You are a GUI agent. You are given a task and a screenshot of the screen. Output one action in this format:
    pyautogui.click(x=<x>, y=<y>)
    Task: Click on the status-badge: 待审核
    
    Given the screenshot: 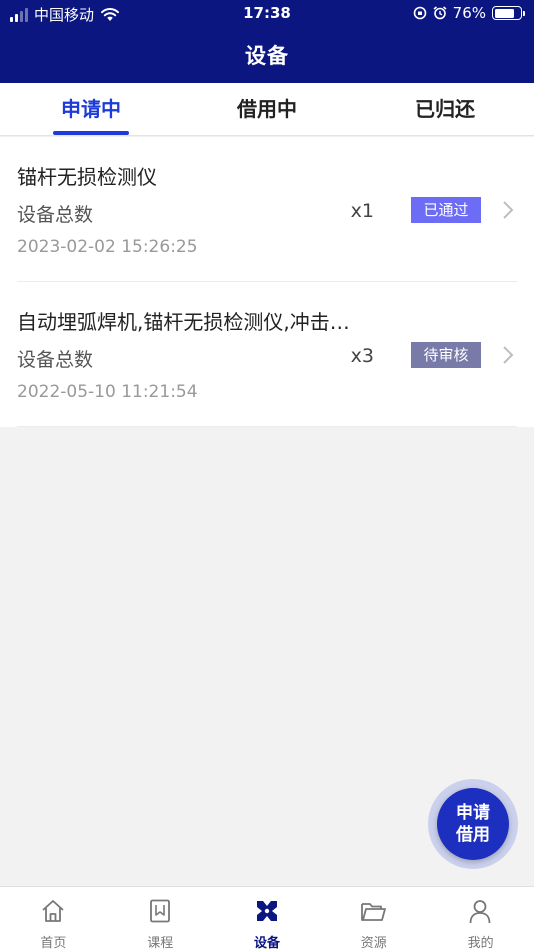 What is the action you would take?
    pyautogui.click(x=446, y=355)
    